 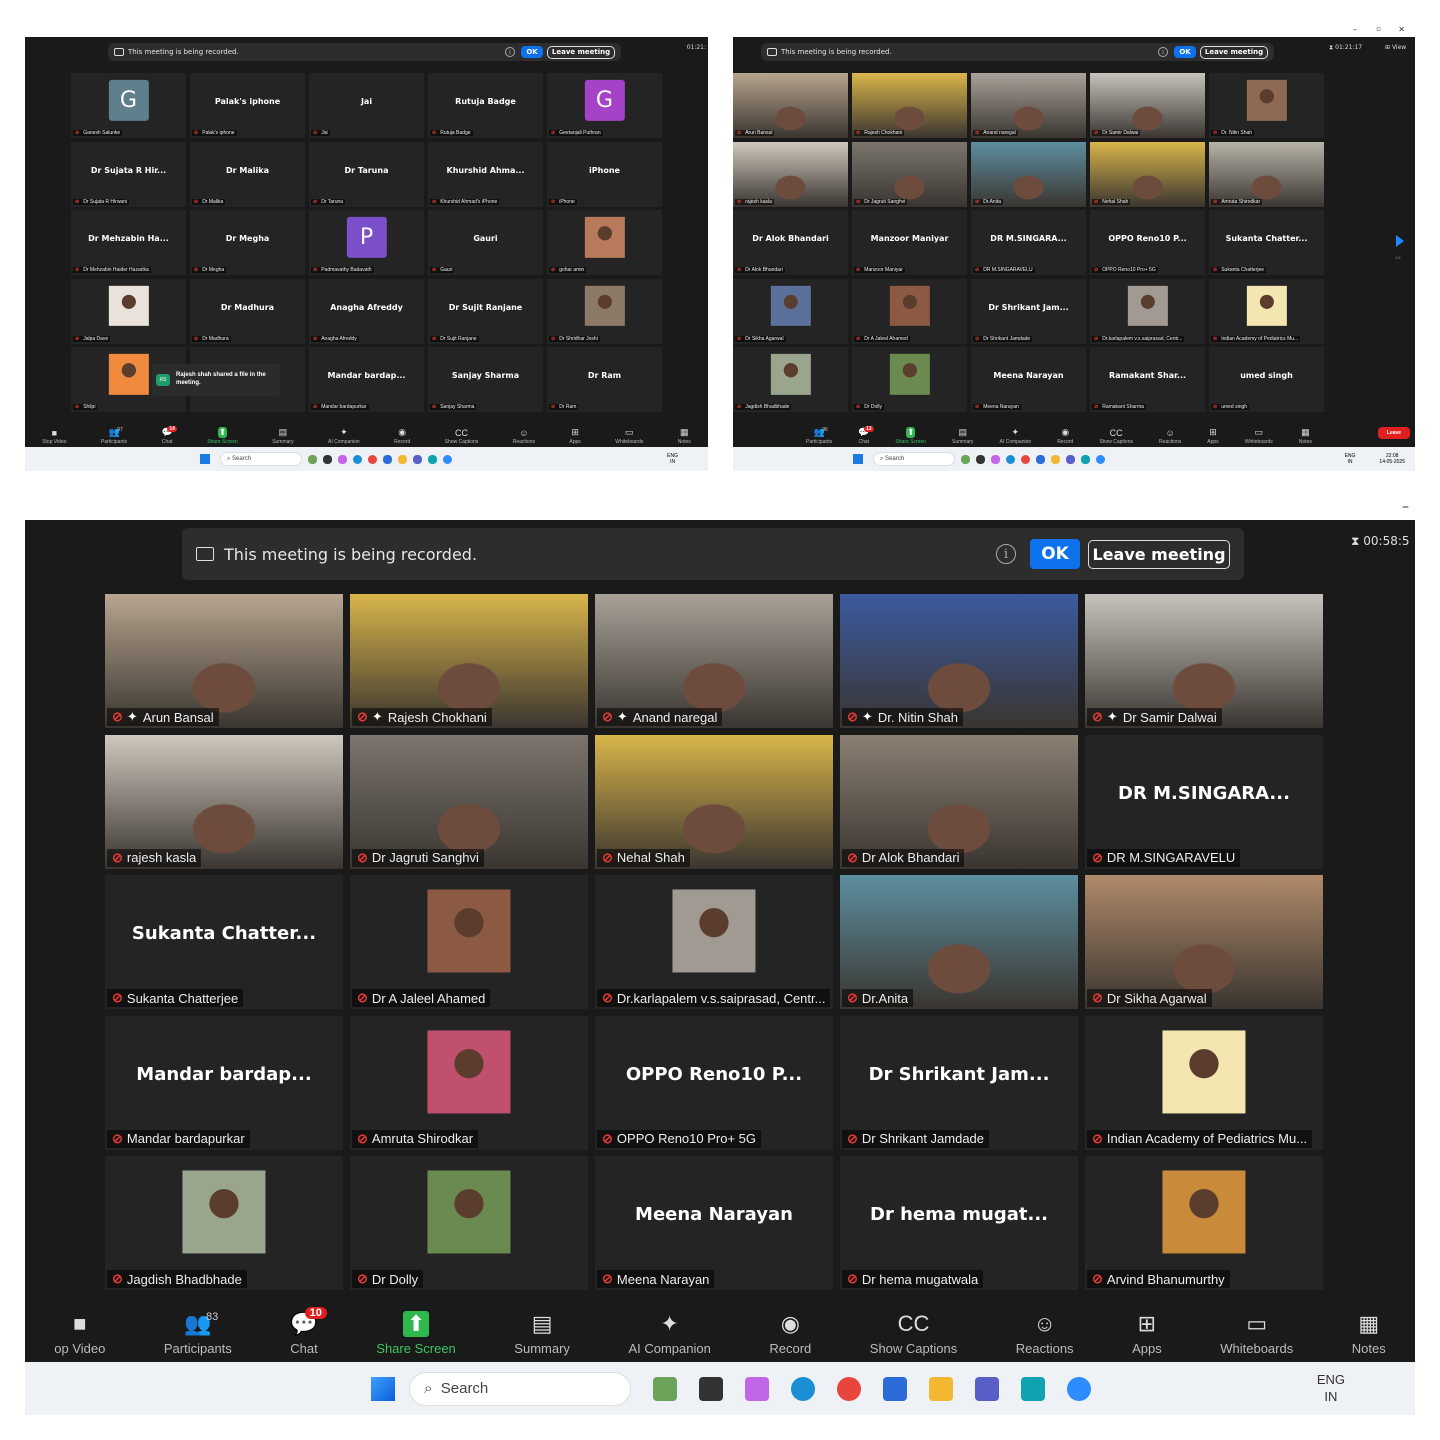 What do you see at coordinates (604, 379) in the screenshot?
I see `participant-tile-dr-ram: Dr Ram ⊘ Dr Ram` at bounding box center [604, 379].